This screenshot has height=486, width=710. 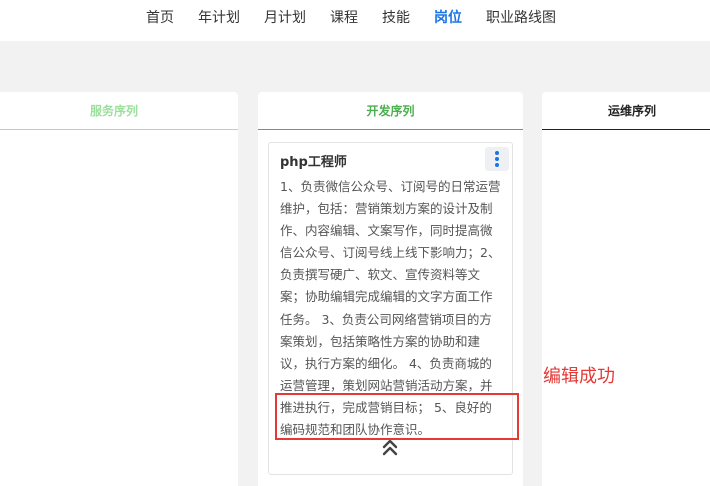 What do you see at coordinates (448, 17) in the screenshot?
I see `nav-item-positions: 岗位` at bounding box center [448, 17].